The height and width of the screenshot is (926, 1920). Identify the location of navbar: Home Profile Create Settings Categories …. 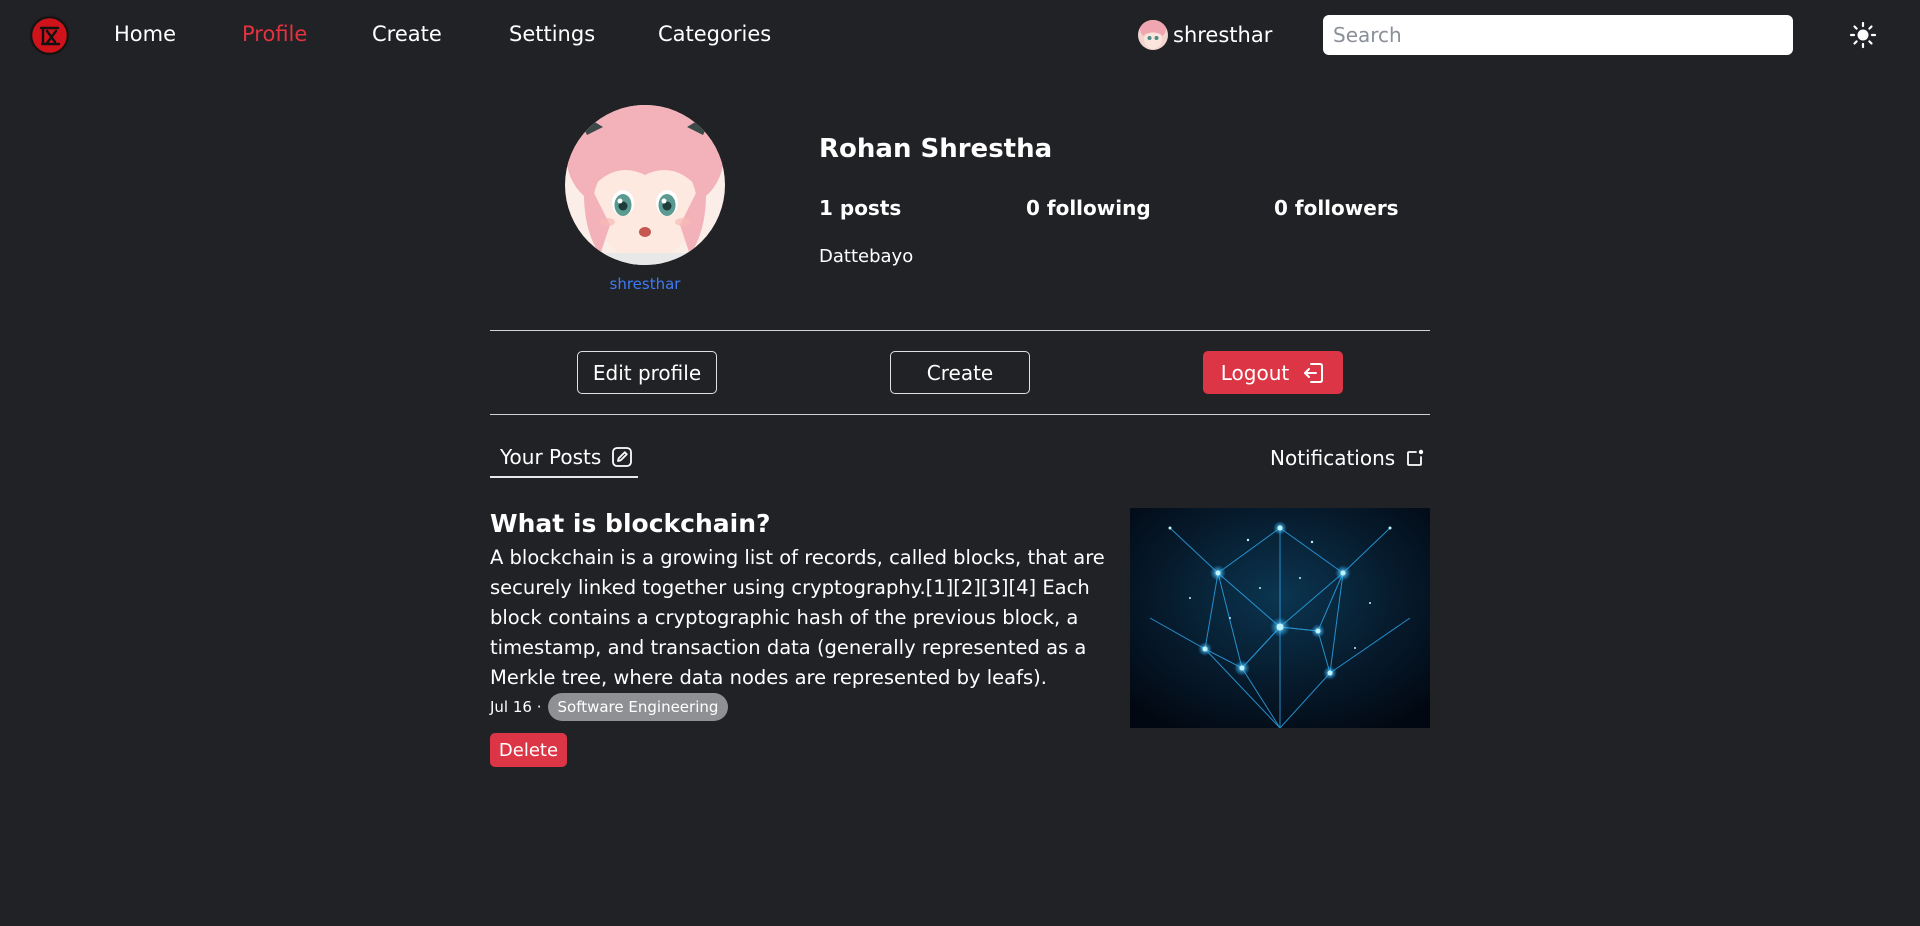
(960, 35).